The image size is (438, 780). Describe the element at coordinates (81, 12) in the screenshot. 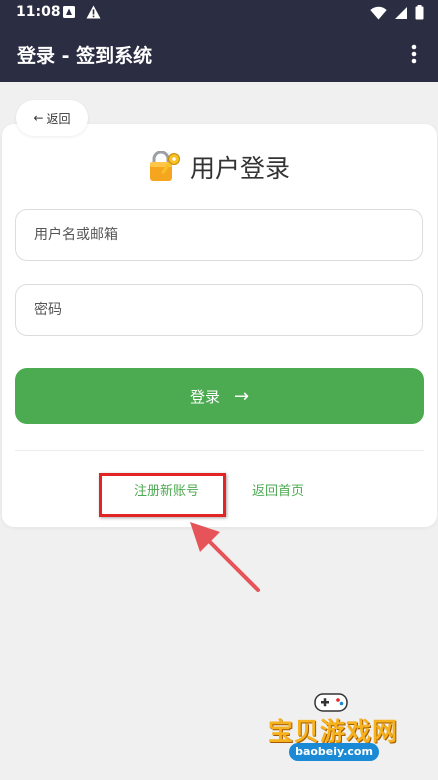

I see `status-left-icons` at that location.